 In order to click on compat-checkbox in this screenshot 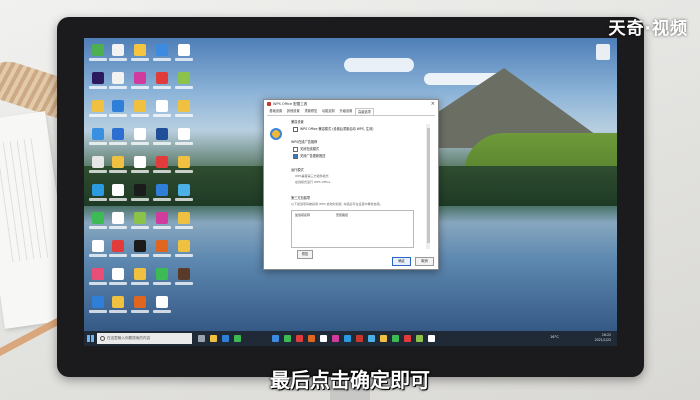, I will do `click(295, 129)`.